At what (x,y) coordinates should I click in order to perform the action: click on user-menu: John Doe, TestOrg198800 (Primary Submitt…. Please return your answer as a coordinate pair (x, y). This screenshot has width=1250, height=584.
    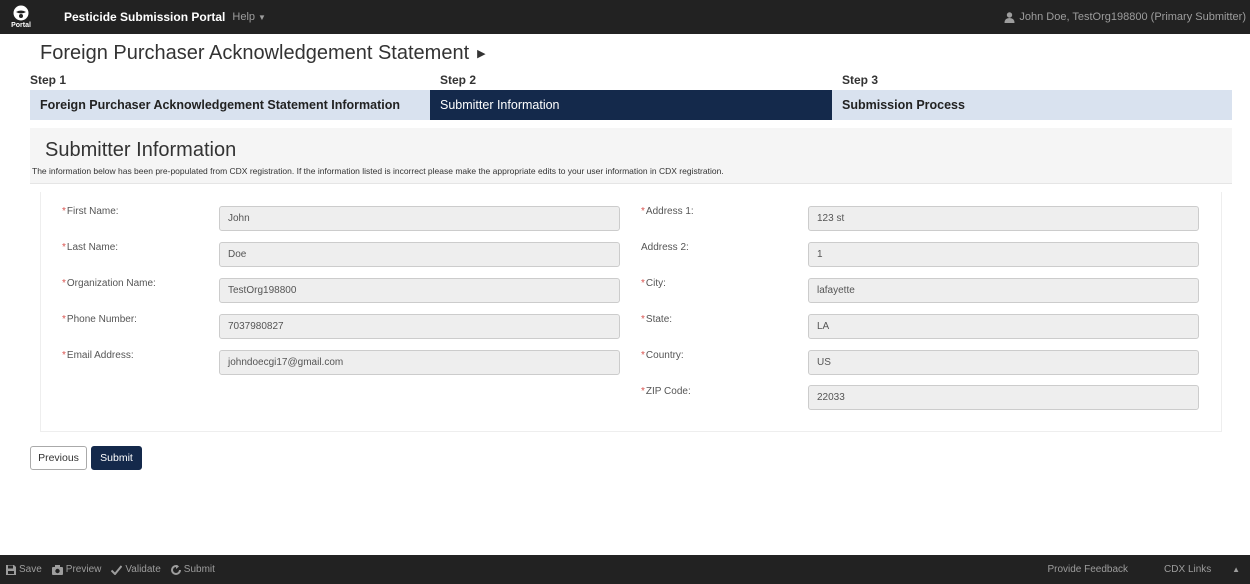
    Looking at the image, I should click on (1125, 17).